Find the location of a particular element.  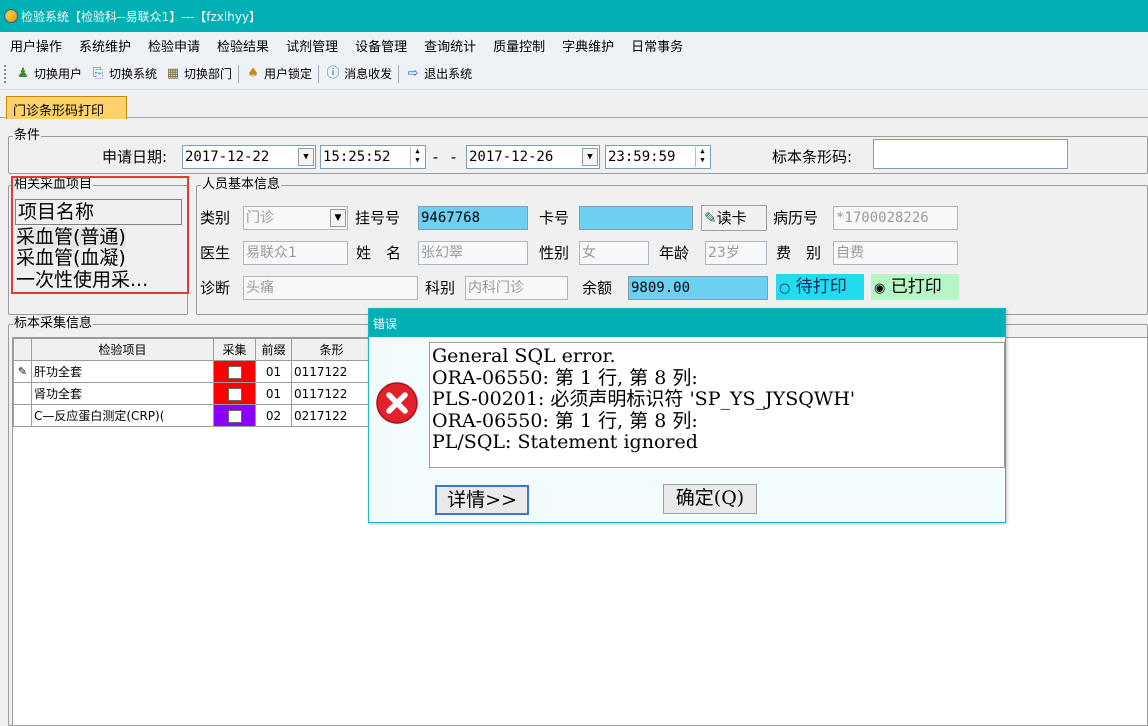

barcode-input is located at coordinates (970, 154).